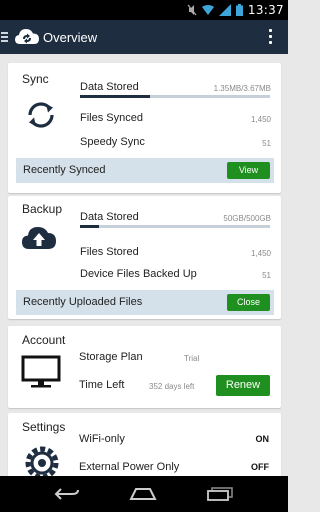 The image size is (320, 512). Describe the element at coordinates (172, 386) in the screenshot. I see `time-left-value: 352 days left` at that location.